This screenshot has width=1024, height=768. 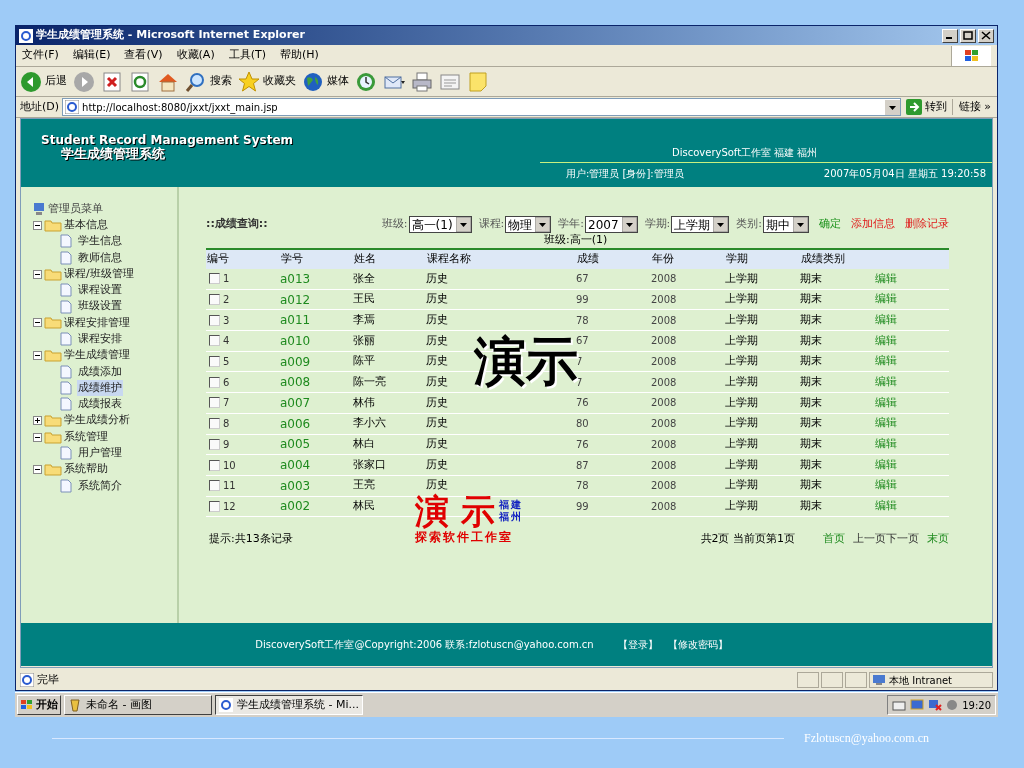 I want to click on stop-icon, so click(x=112, y=81).